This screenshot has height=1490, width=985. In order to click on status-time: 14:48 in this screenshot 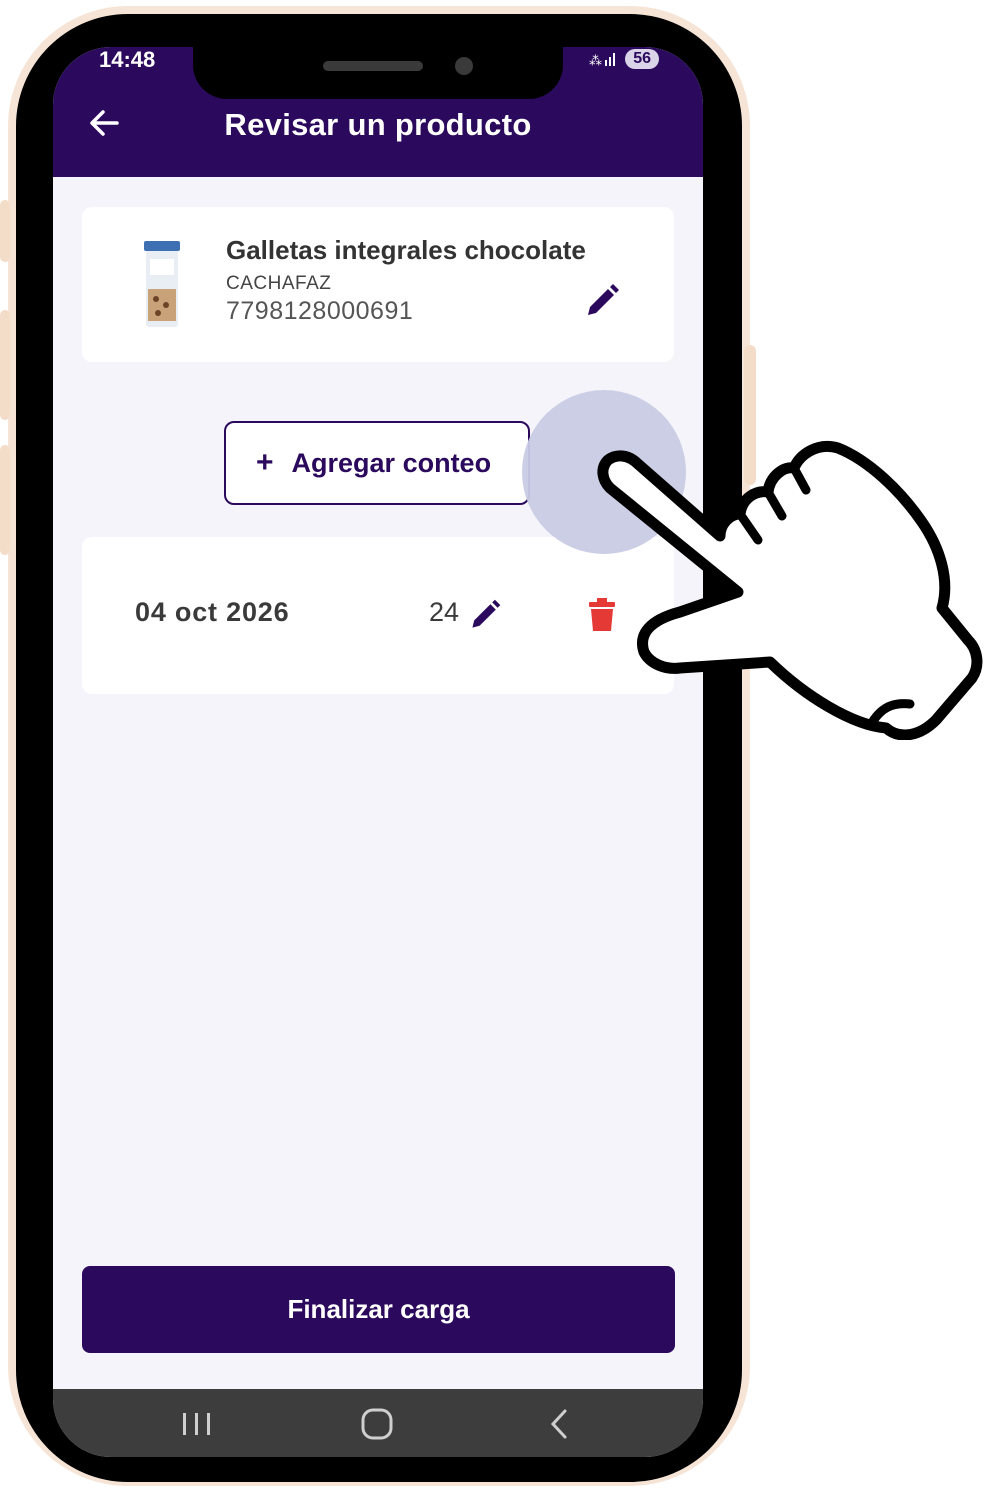, I will do `click(127, 59)`.